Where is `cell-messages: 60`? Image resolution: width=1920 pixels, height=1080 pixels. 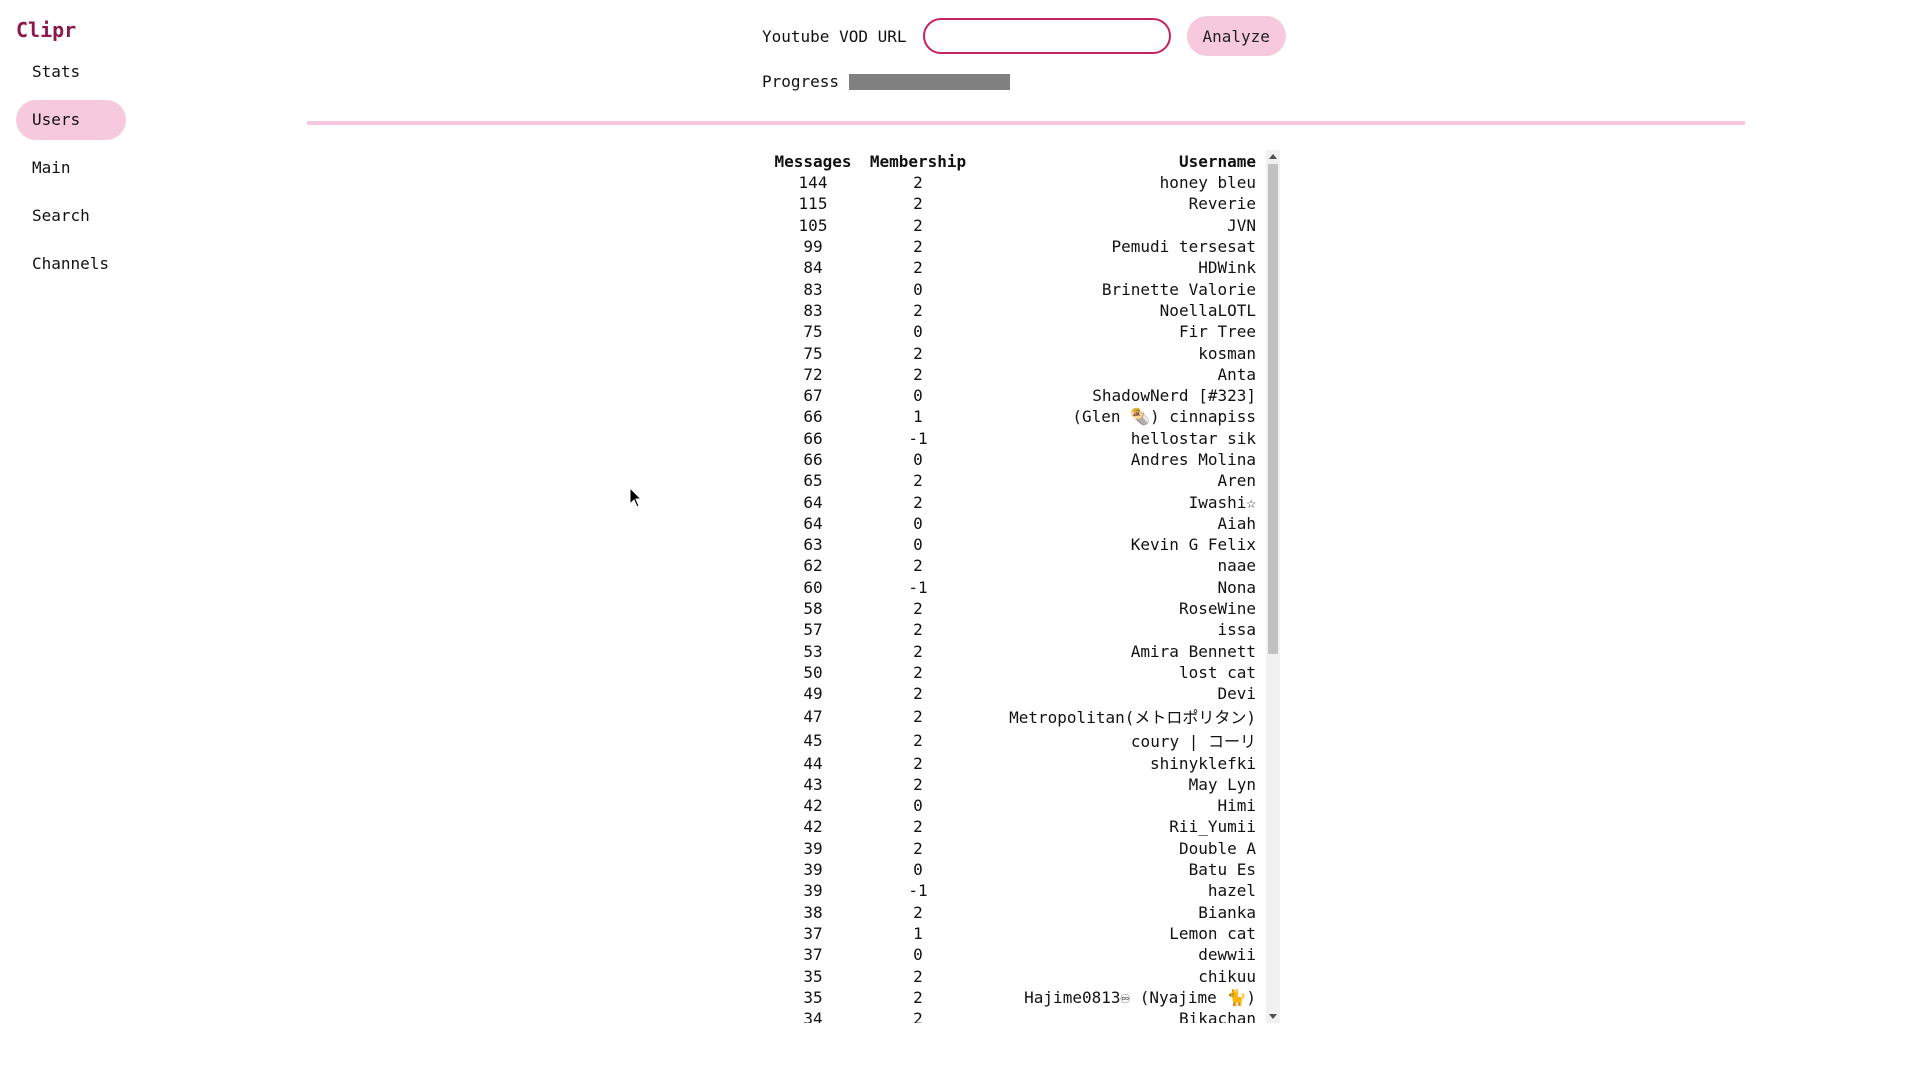
cell-messages: 60 is located at coordinates (813, 587).